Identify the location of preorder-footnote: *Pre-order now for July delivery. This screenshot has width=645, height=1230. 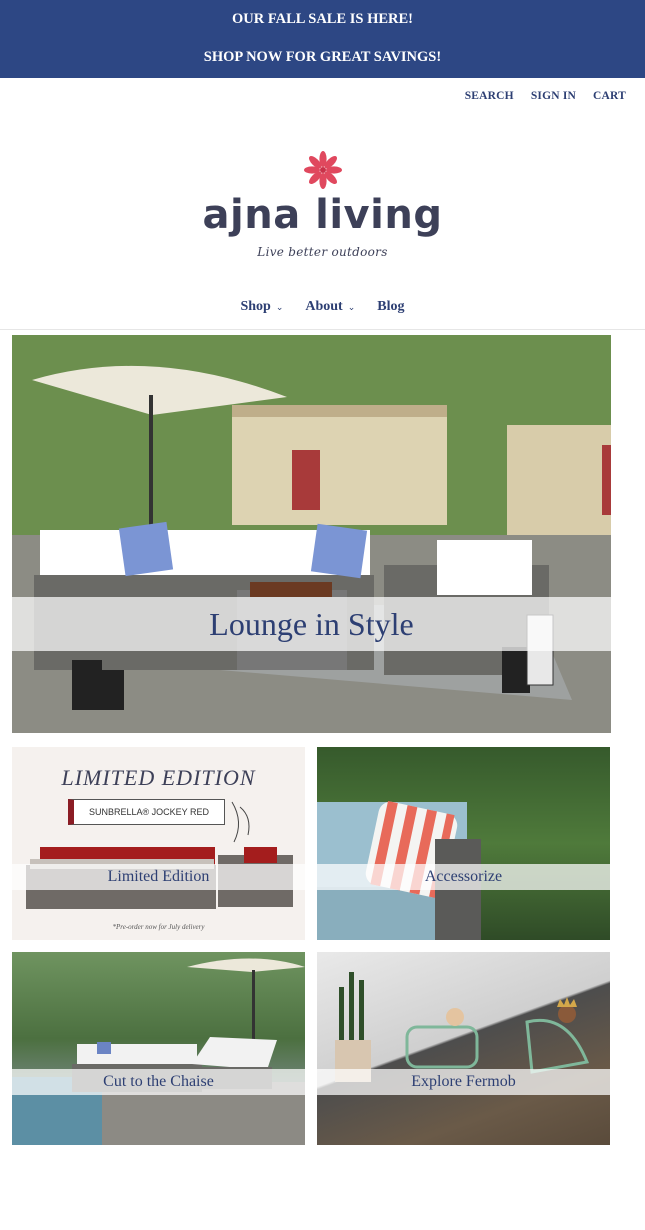
(158, 927).